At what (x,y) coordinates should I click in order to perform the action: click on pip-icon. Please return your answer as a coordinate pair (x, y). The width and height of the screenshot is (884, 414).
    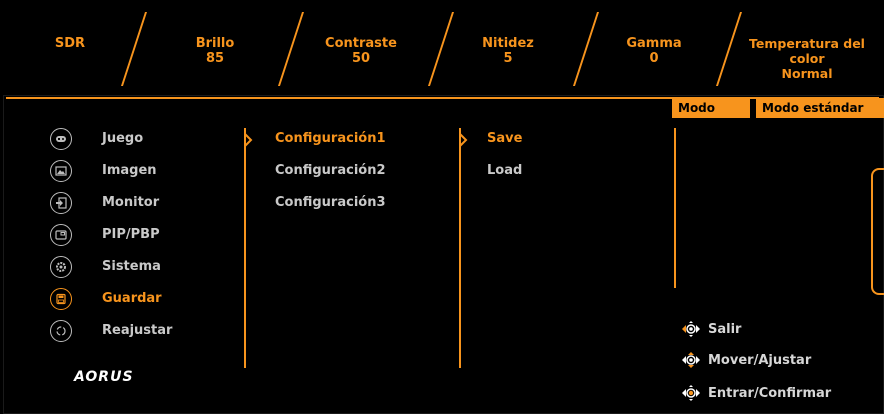
    Looking at the image, I should click on (61, 235).